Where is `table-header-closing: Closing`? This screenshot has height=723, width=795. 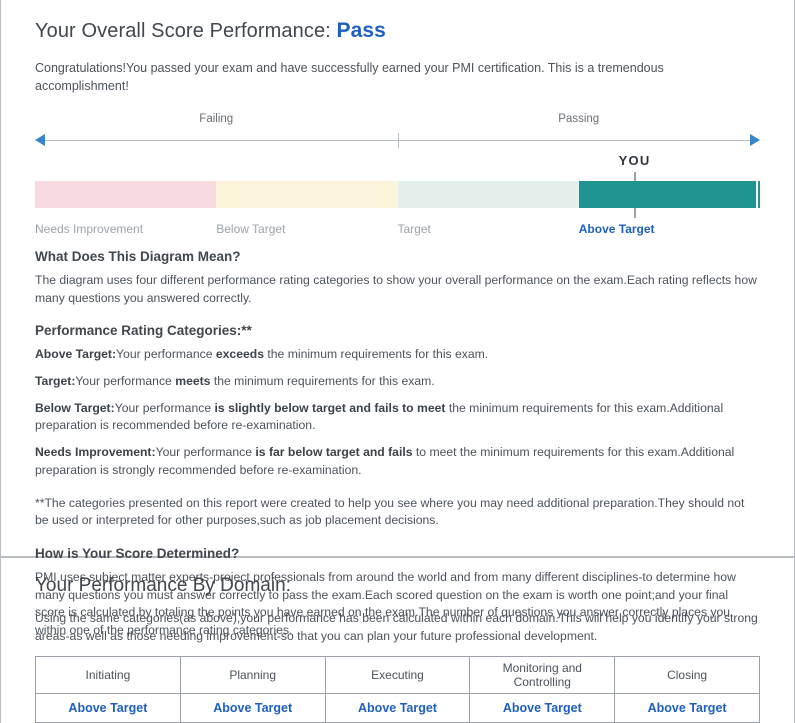 table-header-closing: Closing is located at coordinates (687, 675).